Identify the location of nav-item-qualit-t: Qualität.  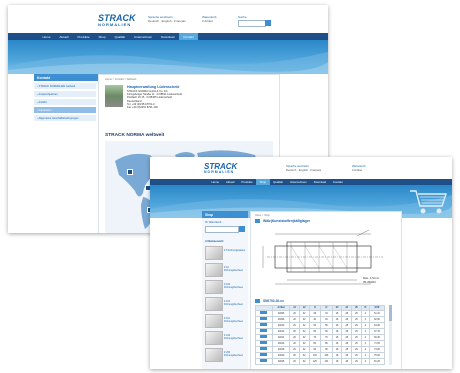
(119, 36).